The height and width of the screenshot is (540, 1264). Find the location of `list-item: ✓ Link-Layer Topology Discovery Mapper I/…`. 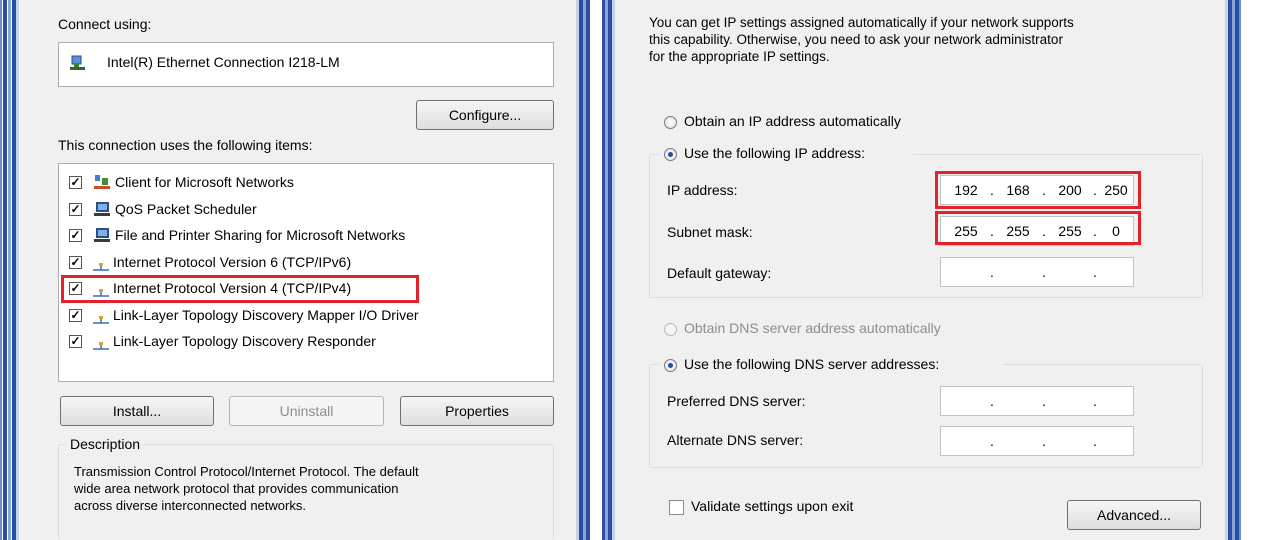

list-item: ✓ Link-Layer Topology Discovery Mapper I/… is located at coordinates (306, 316).